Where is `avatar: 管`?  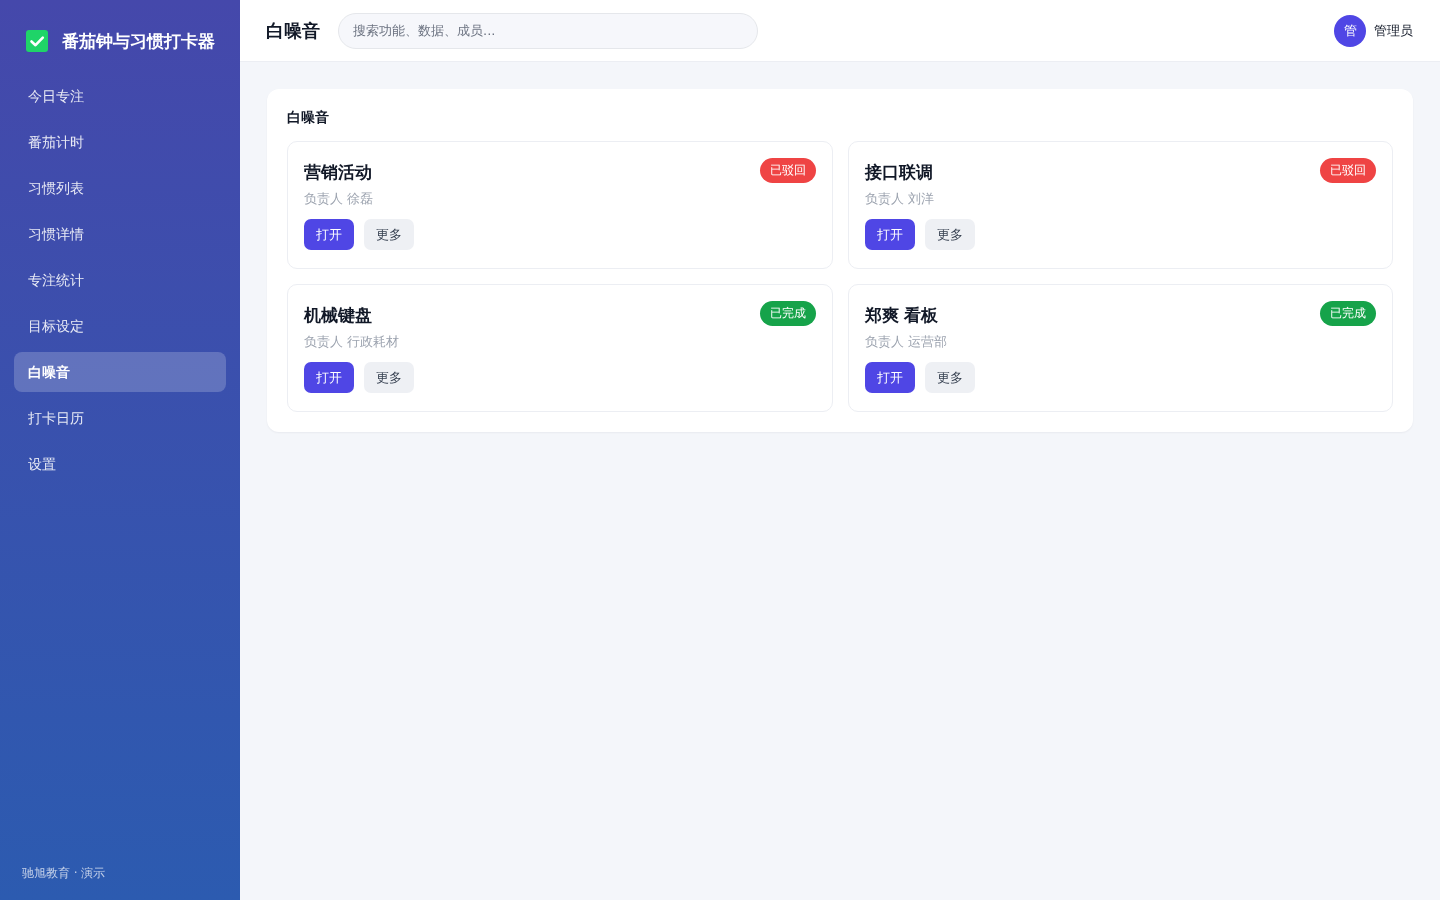
avatar: 管 is located at coordinates (1350, 30).